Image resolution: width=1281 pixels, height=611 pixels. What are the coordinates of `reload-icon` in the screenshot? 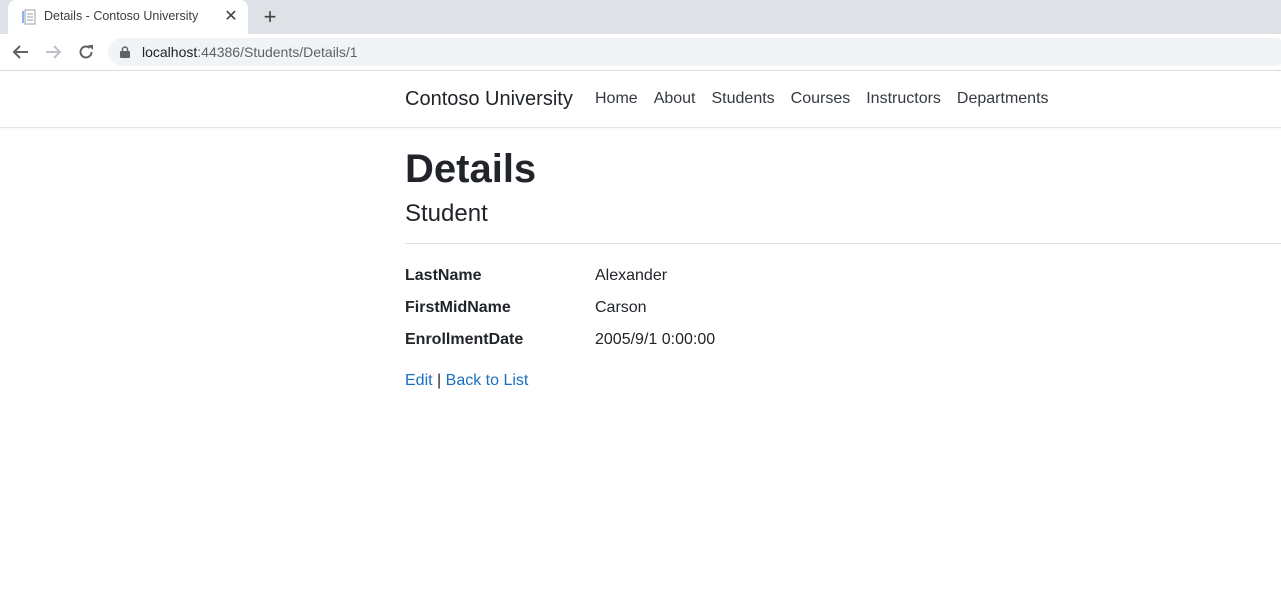 It's located at (86, 52).